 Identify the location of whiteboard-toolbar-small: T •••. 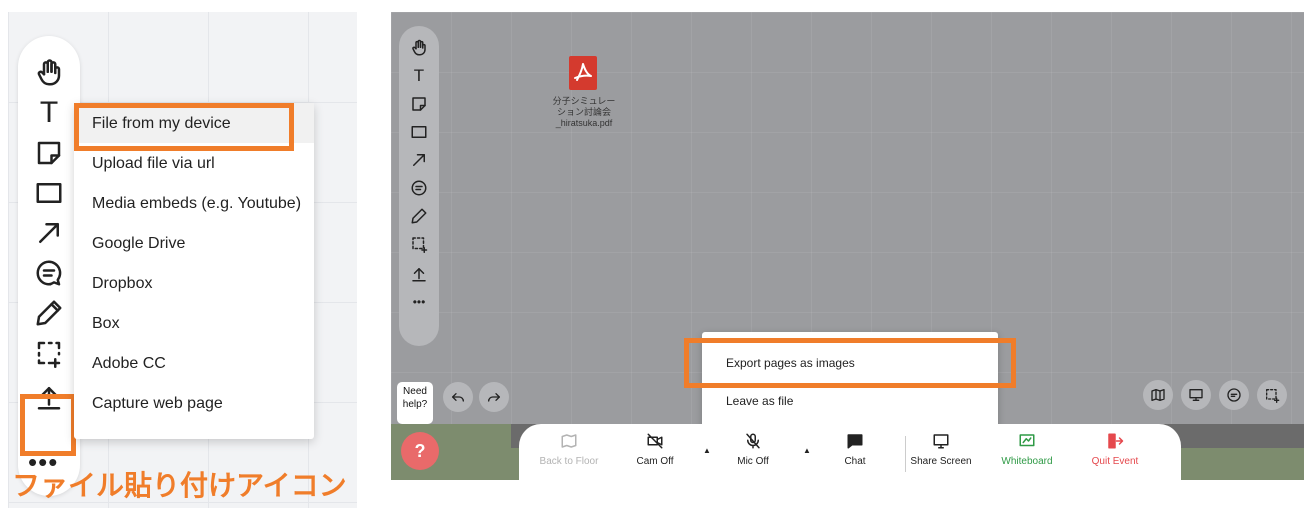
(419, 186).